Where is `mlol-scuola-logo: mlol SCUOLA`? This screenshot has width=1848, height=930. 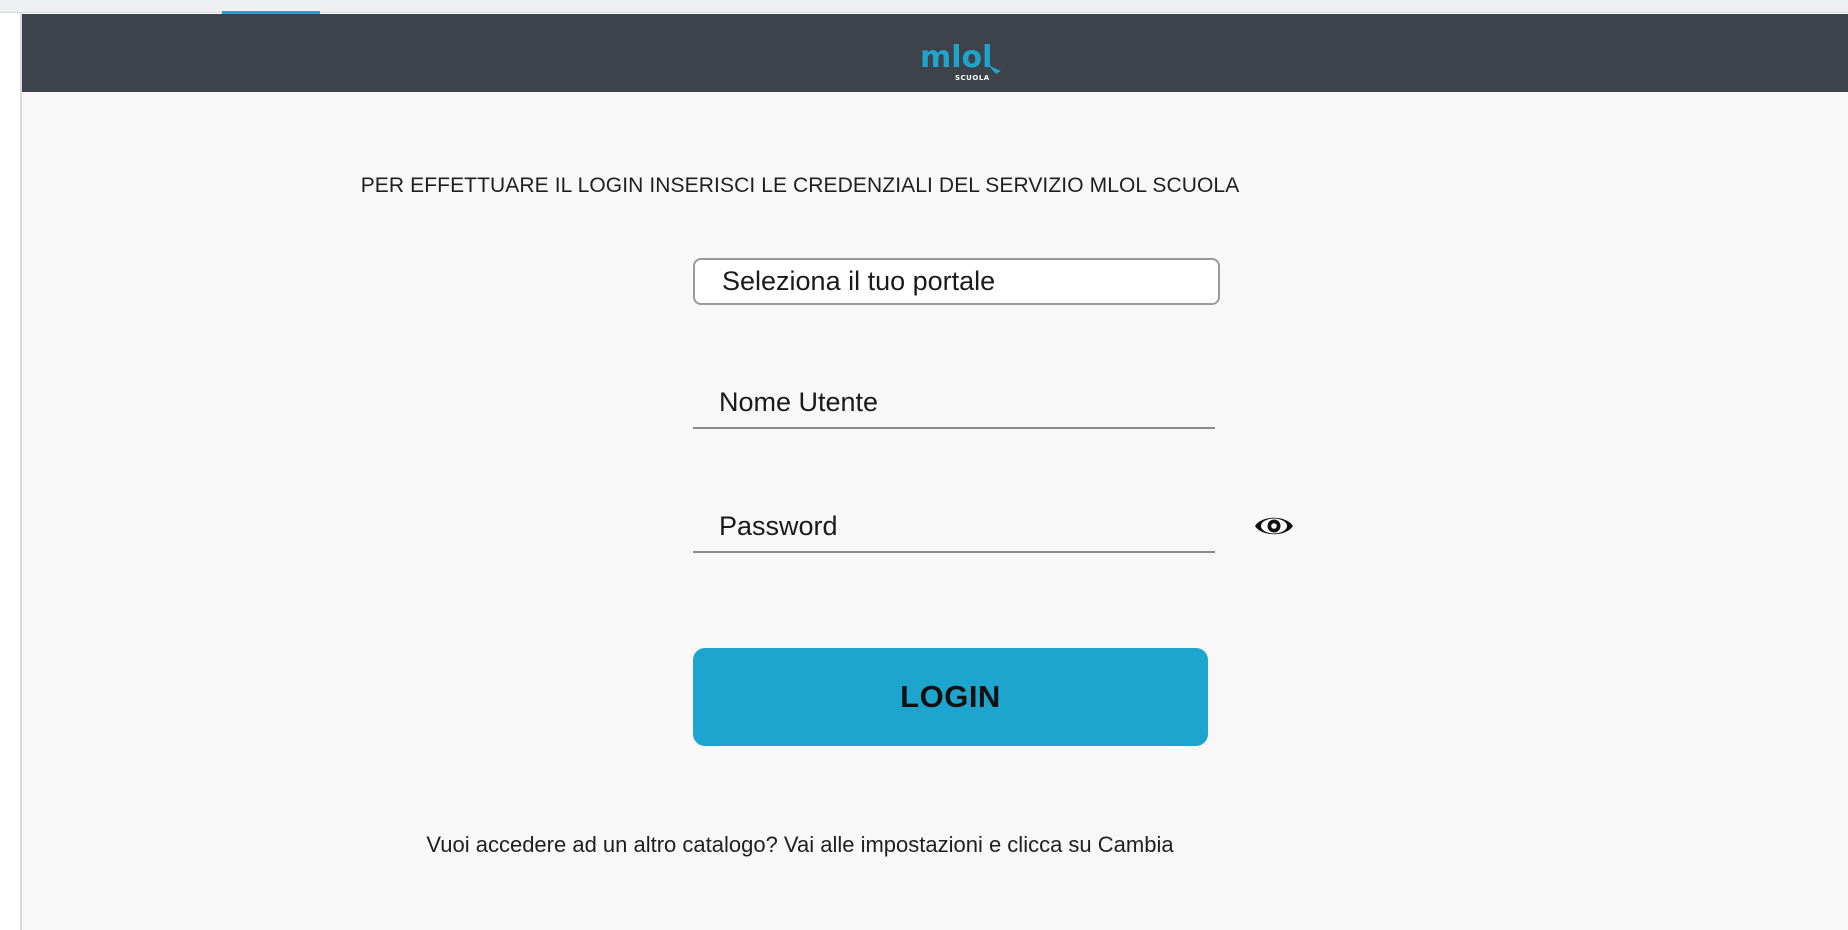 mlol-scuola-logo: mlol SCUOLA is located at coordinates (957, 60).